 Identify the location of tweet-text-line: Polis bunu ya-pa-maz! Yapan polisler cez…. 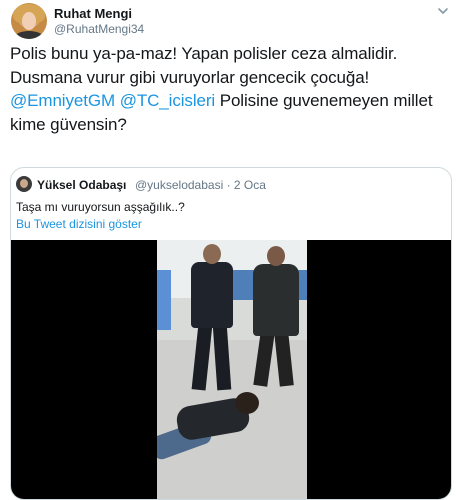
(204, 53).